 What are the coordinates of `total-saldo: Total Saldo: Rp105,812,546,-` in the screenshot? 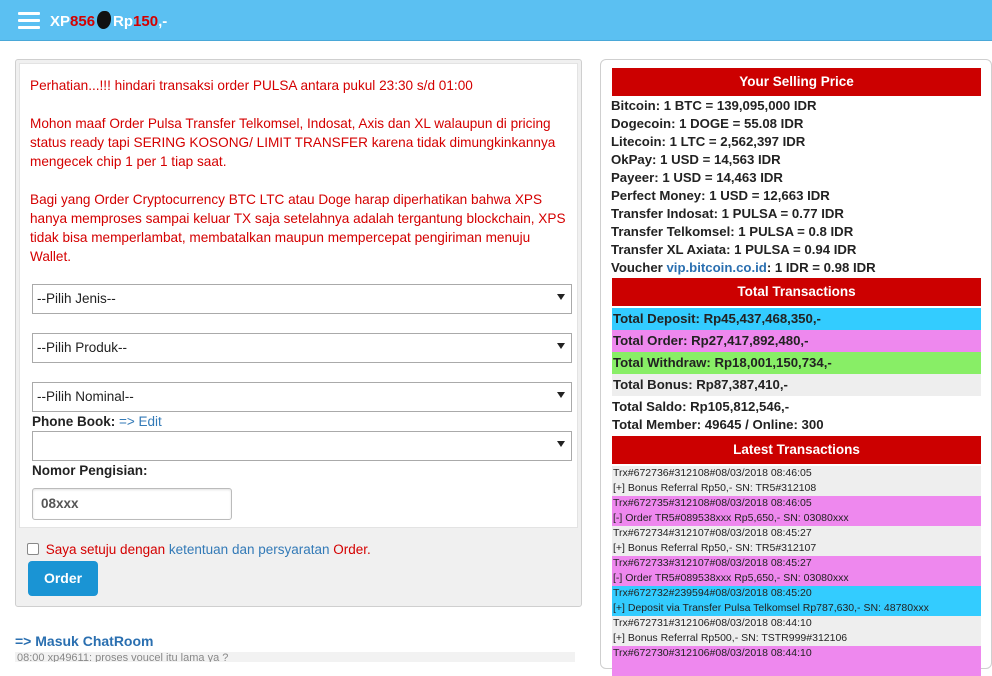 It's located at (701, 406).